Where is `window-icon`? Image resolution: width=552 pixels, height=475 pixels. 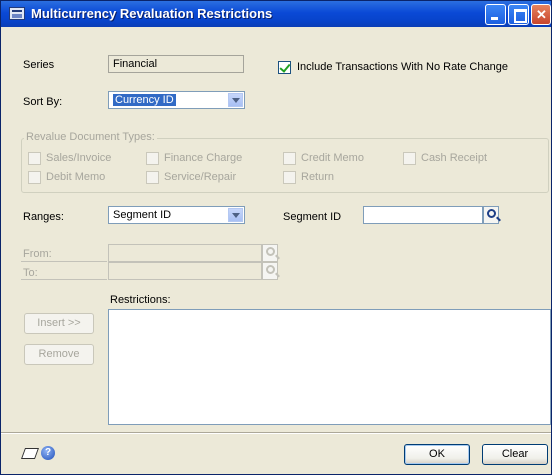 window-icon is located at coordinates (17, 13).